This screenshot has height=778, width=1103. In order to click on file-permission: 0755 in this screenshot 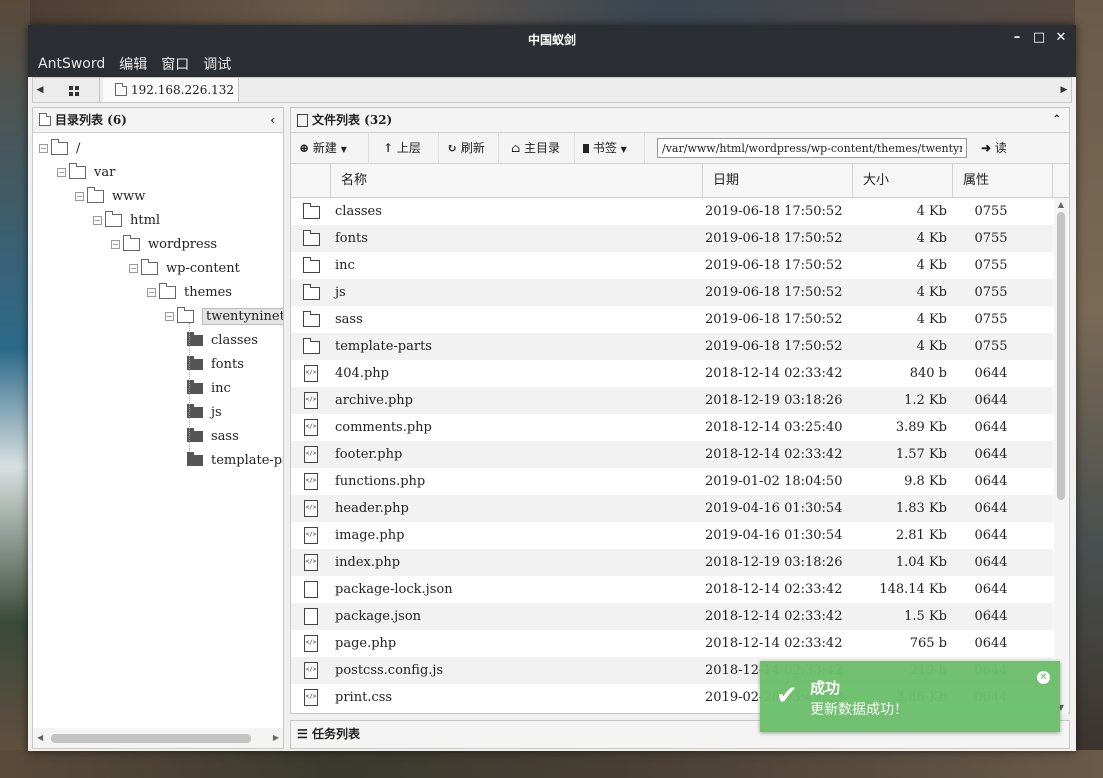, I will do `click(991, 292)`.